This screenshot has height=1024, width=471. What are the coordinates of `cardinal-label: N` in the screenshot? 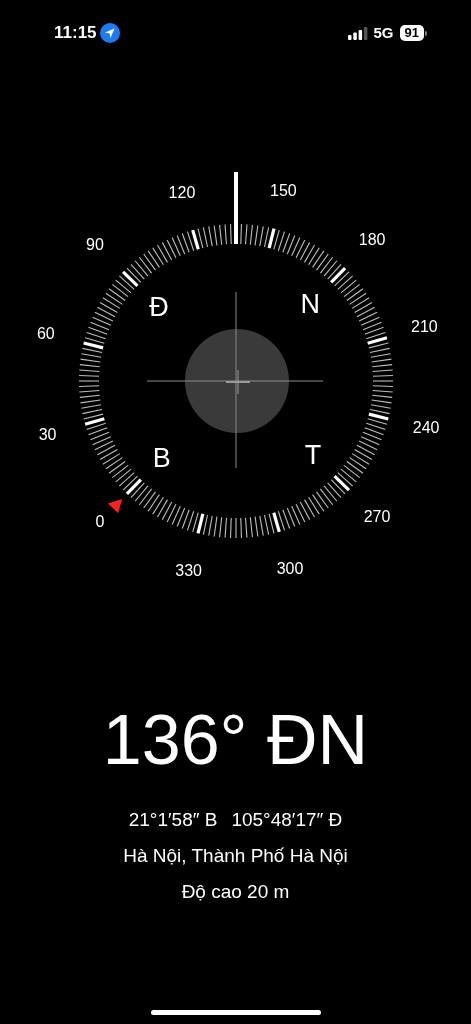 It's located at (310, 304).